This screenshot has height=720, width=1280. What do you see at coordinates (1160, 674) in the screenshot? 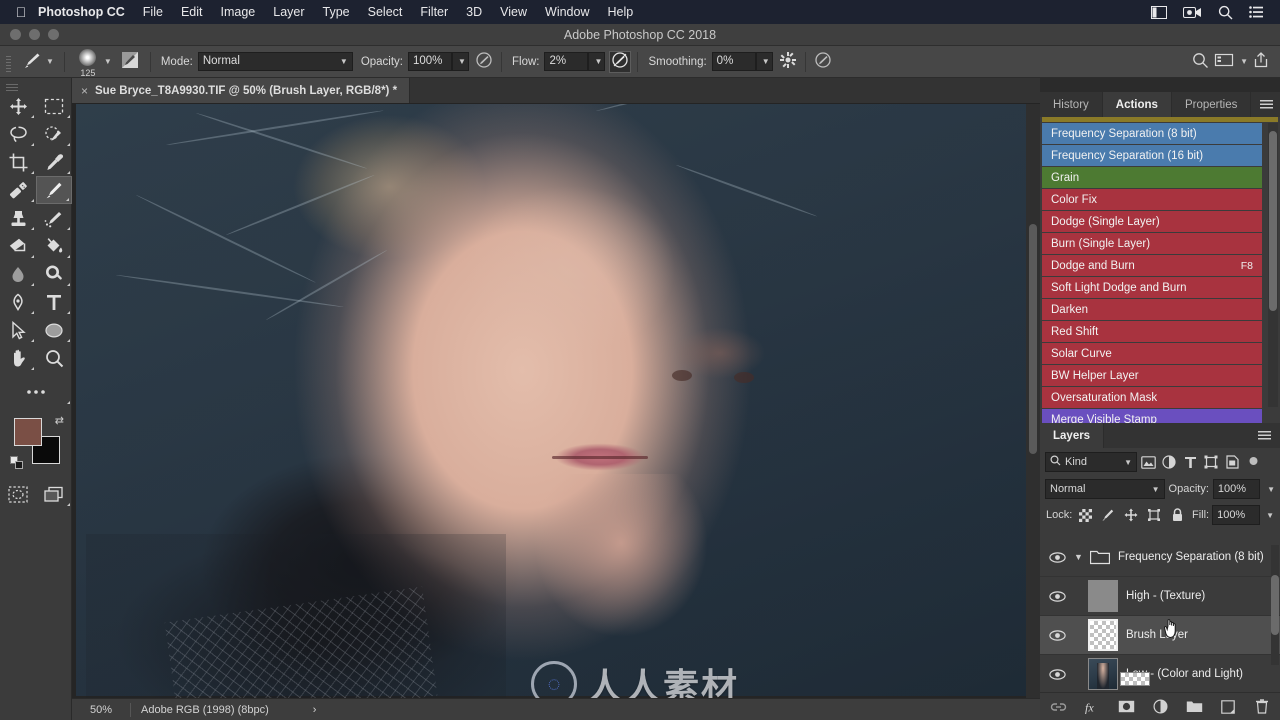
I see `layer-row-low-color-light: Low - (Color and Light)` at bounding box center [1160, 674].